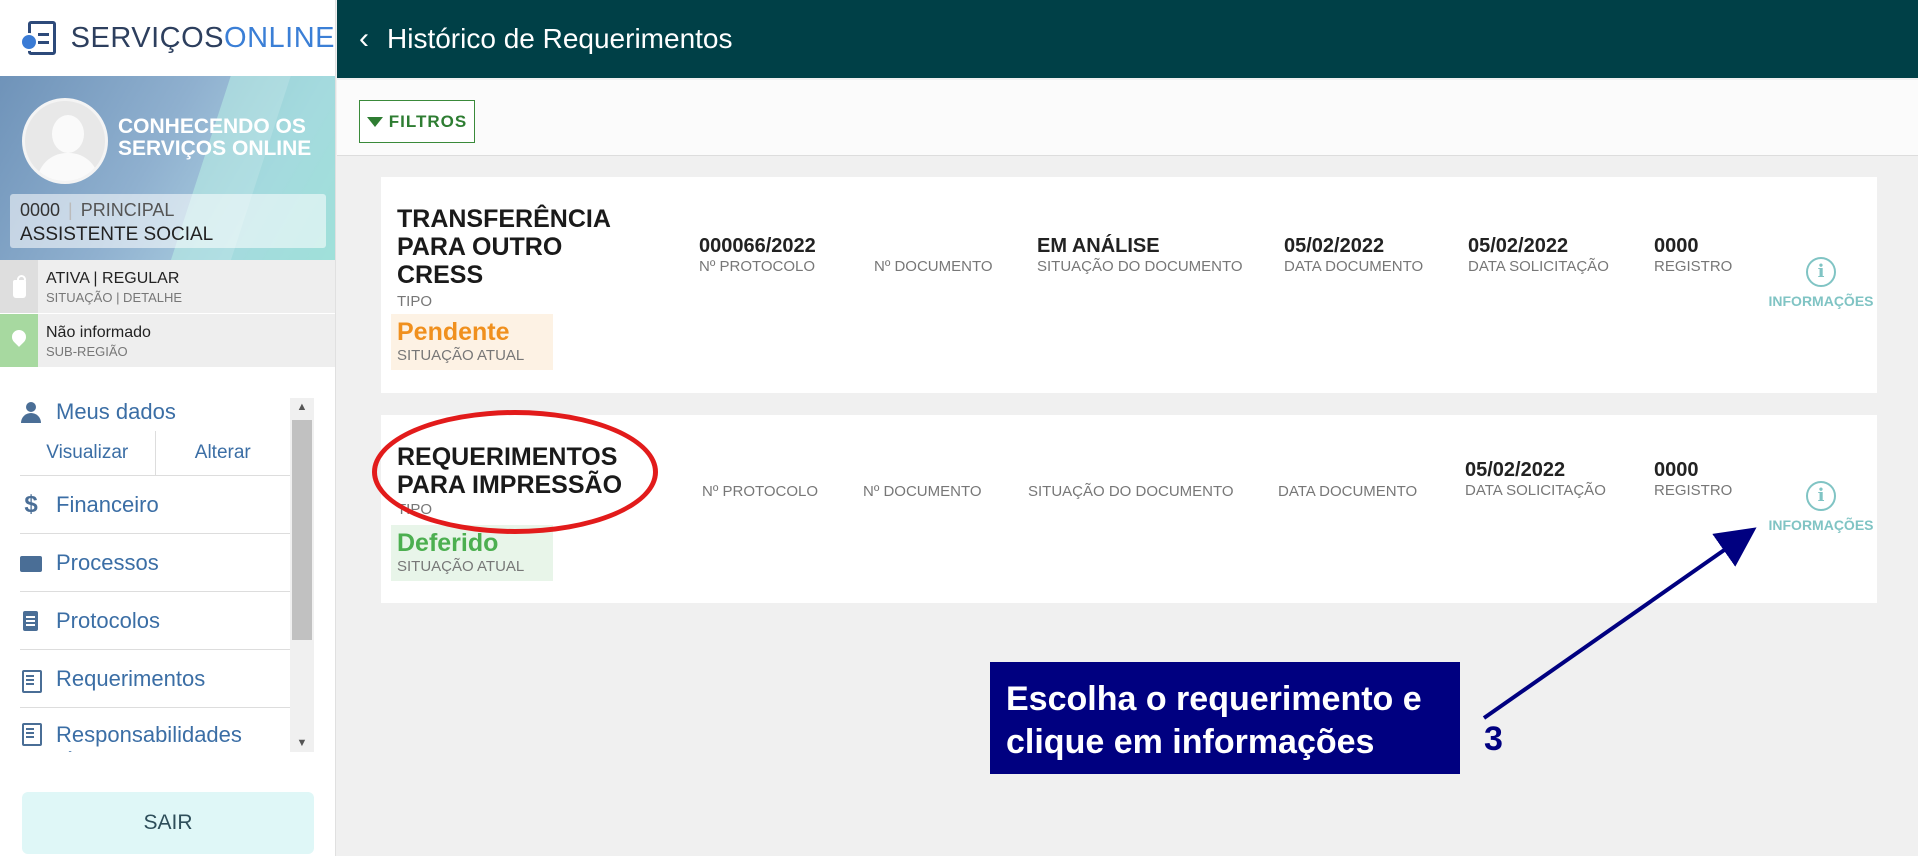  Describe the element at coordinates (1131, 491) in the screenshot. I see `document-status-column: SITUAÇÃO DO DOCUMENTO` at that location.